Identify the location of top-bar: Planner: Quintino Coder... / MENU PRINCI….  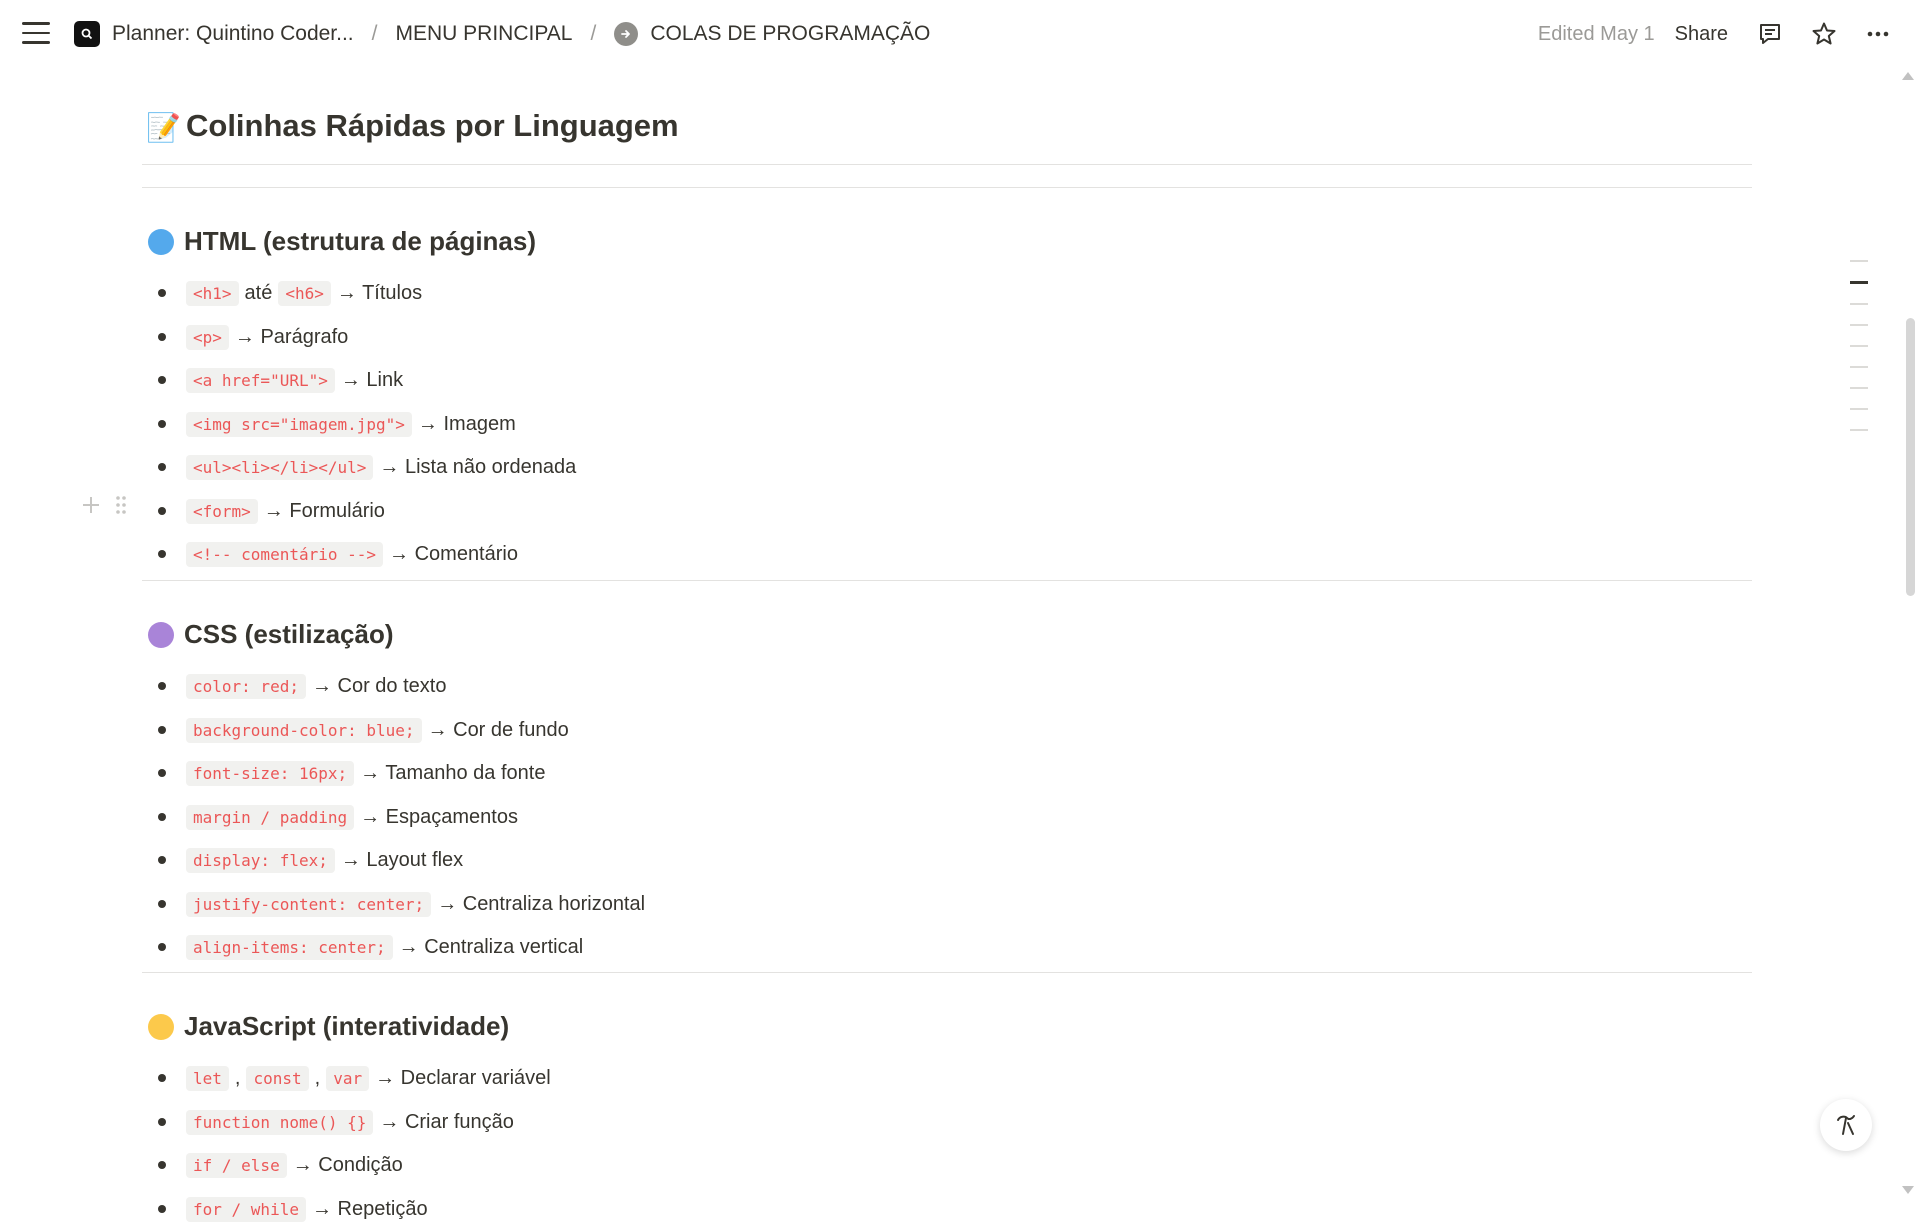
(959, 34).